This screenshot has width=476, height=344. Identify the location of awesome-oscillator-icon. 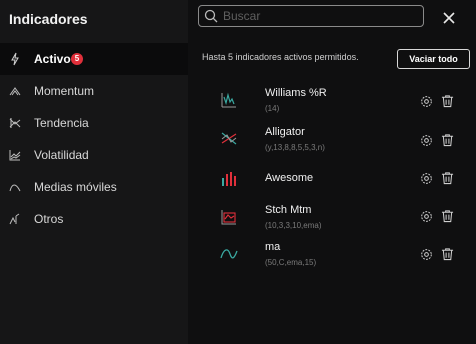
(229, 179).